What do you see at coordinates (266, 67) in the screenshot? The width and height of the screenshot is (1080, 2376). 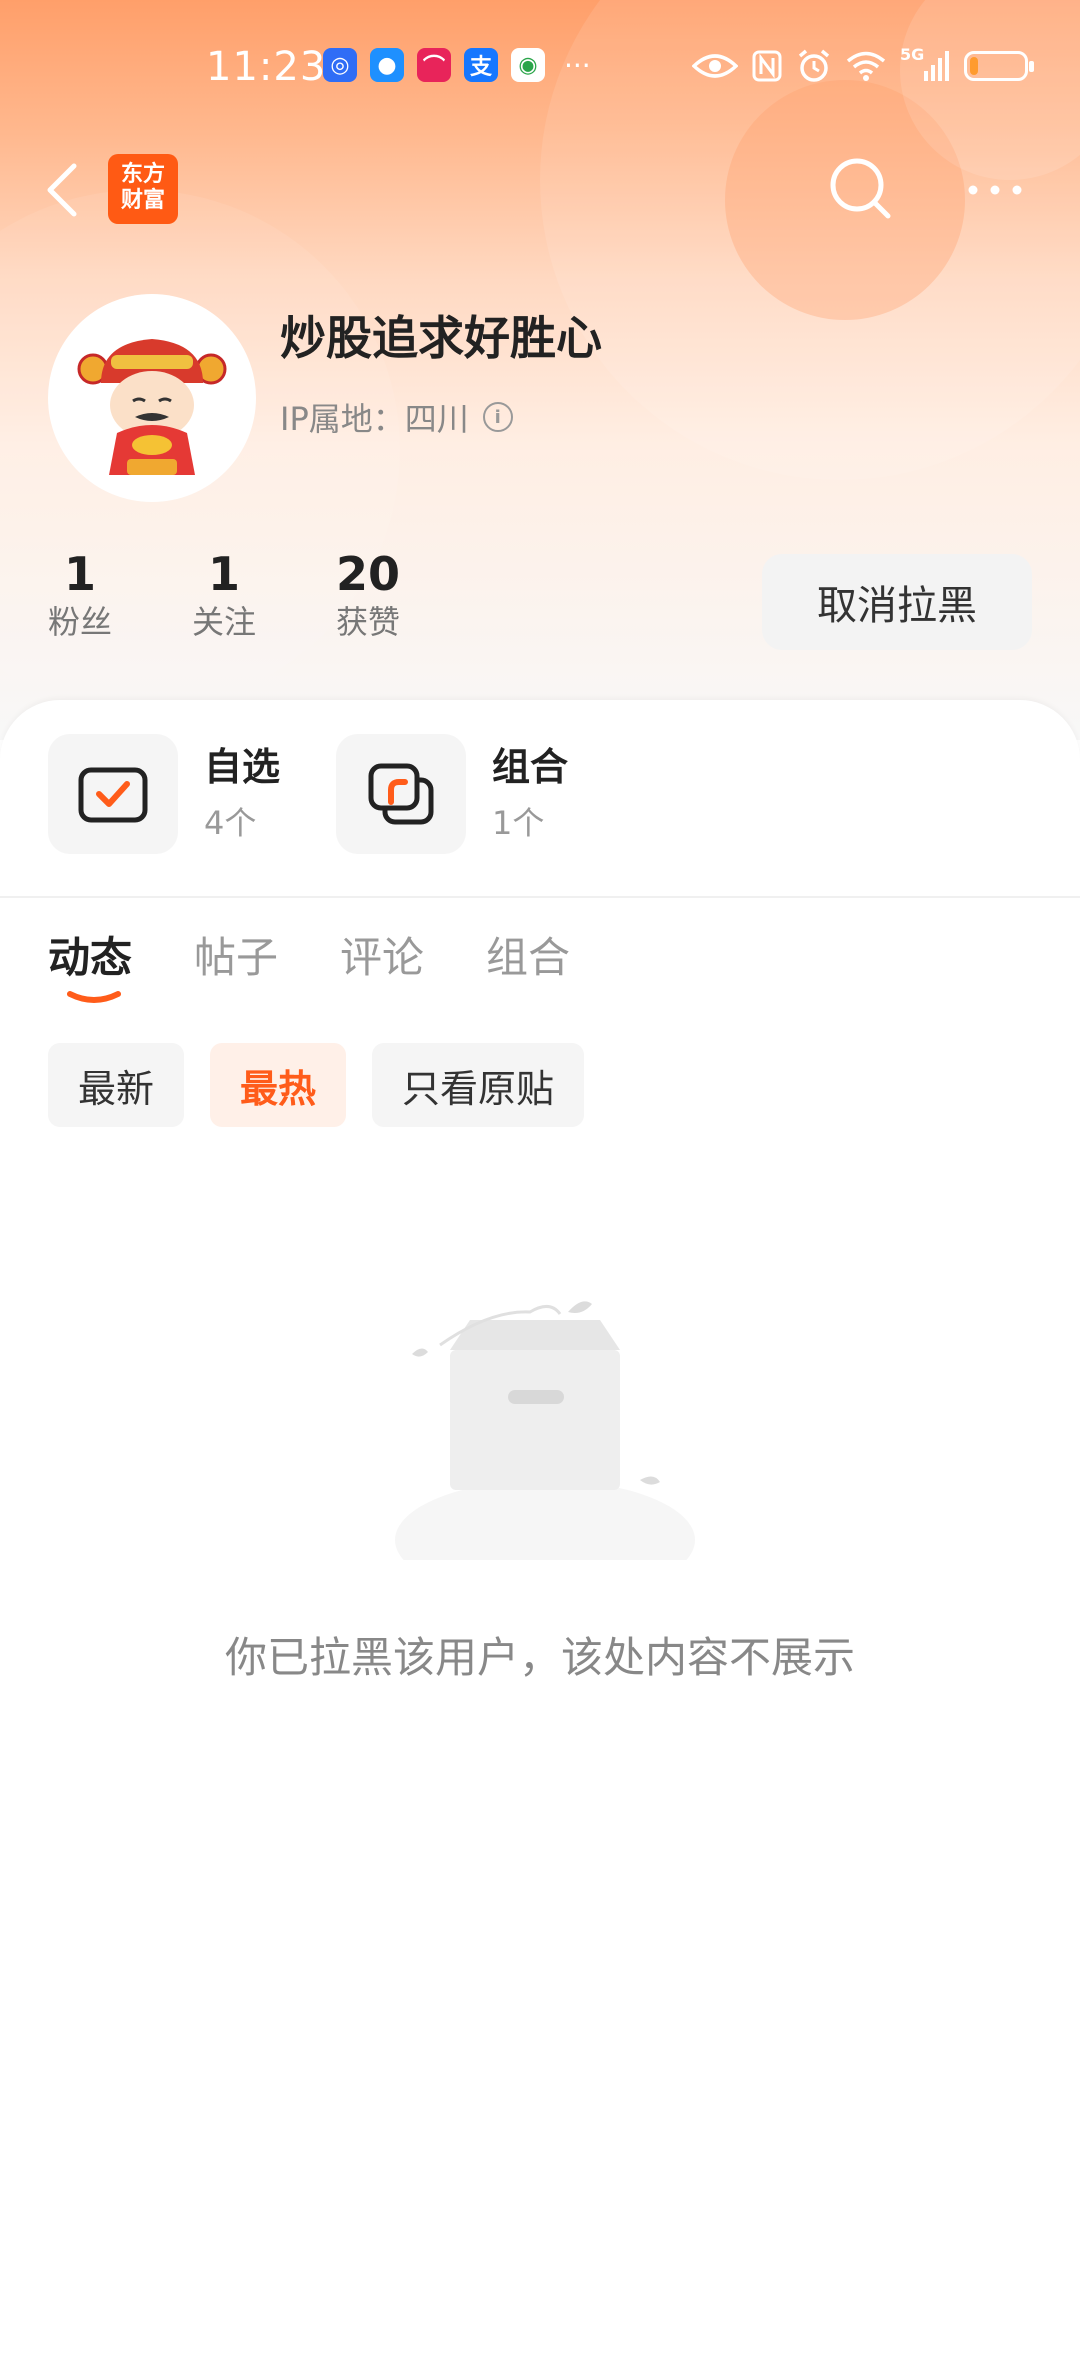 I see `status-time: 11:23` at bounding box center [266, 67].